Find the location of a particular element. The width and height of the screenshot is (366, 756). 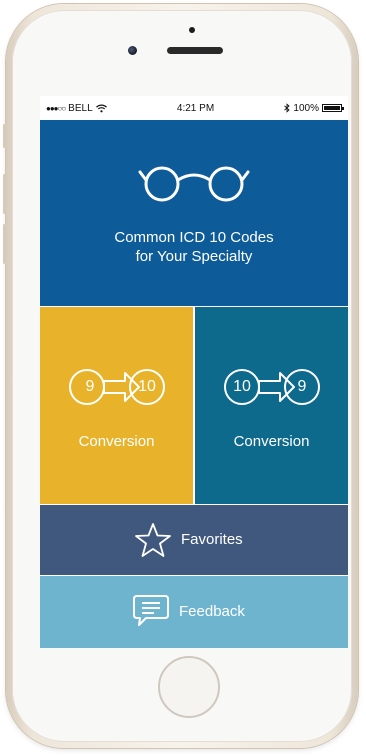

front-camera is located at coordinates (132, 50).